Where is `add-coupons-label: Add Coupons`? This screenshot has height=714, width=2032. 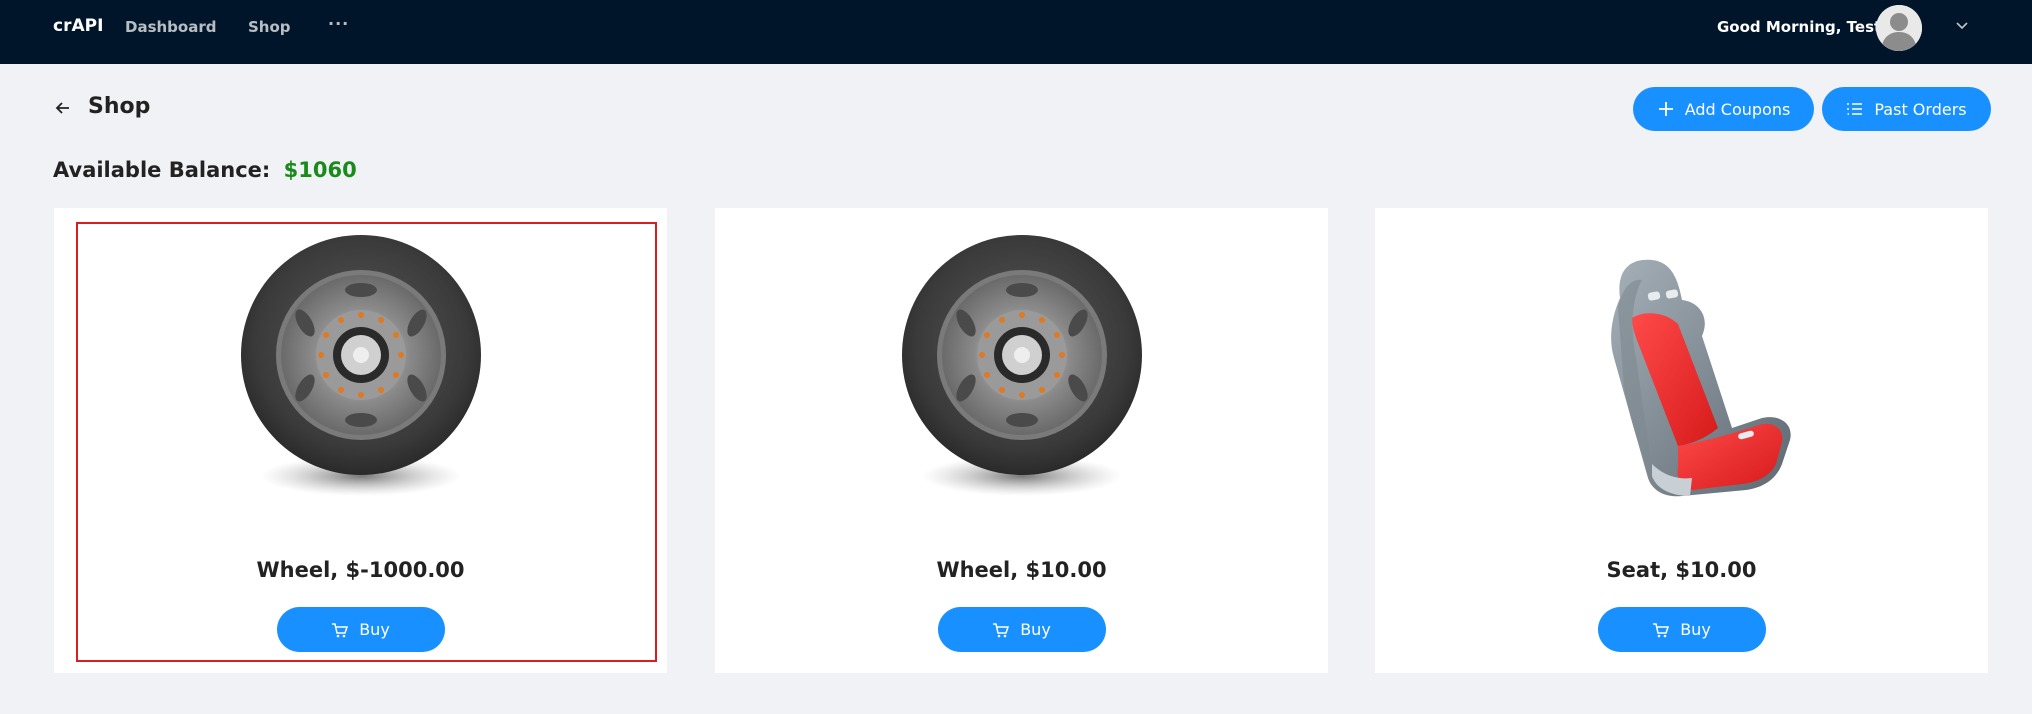
add-coupons-label: Add Coupons is located at coordinates (1737, 109).